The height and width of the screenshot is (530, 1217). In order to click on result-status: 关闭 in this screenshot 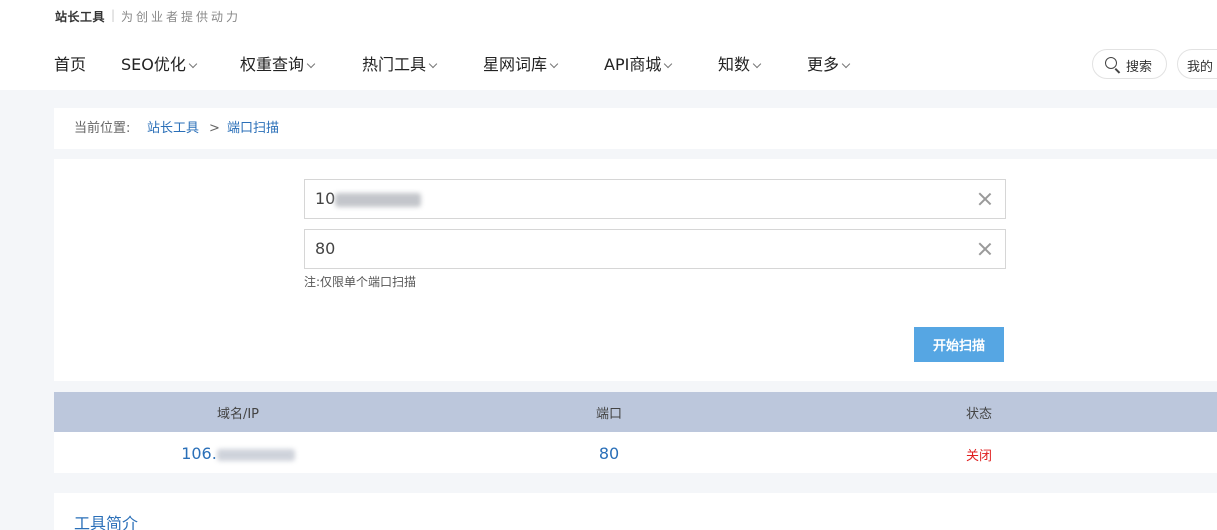, I will do `click(978, 456)`.